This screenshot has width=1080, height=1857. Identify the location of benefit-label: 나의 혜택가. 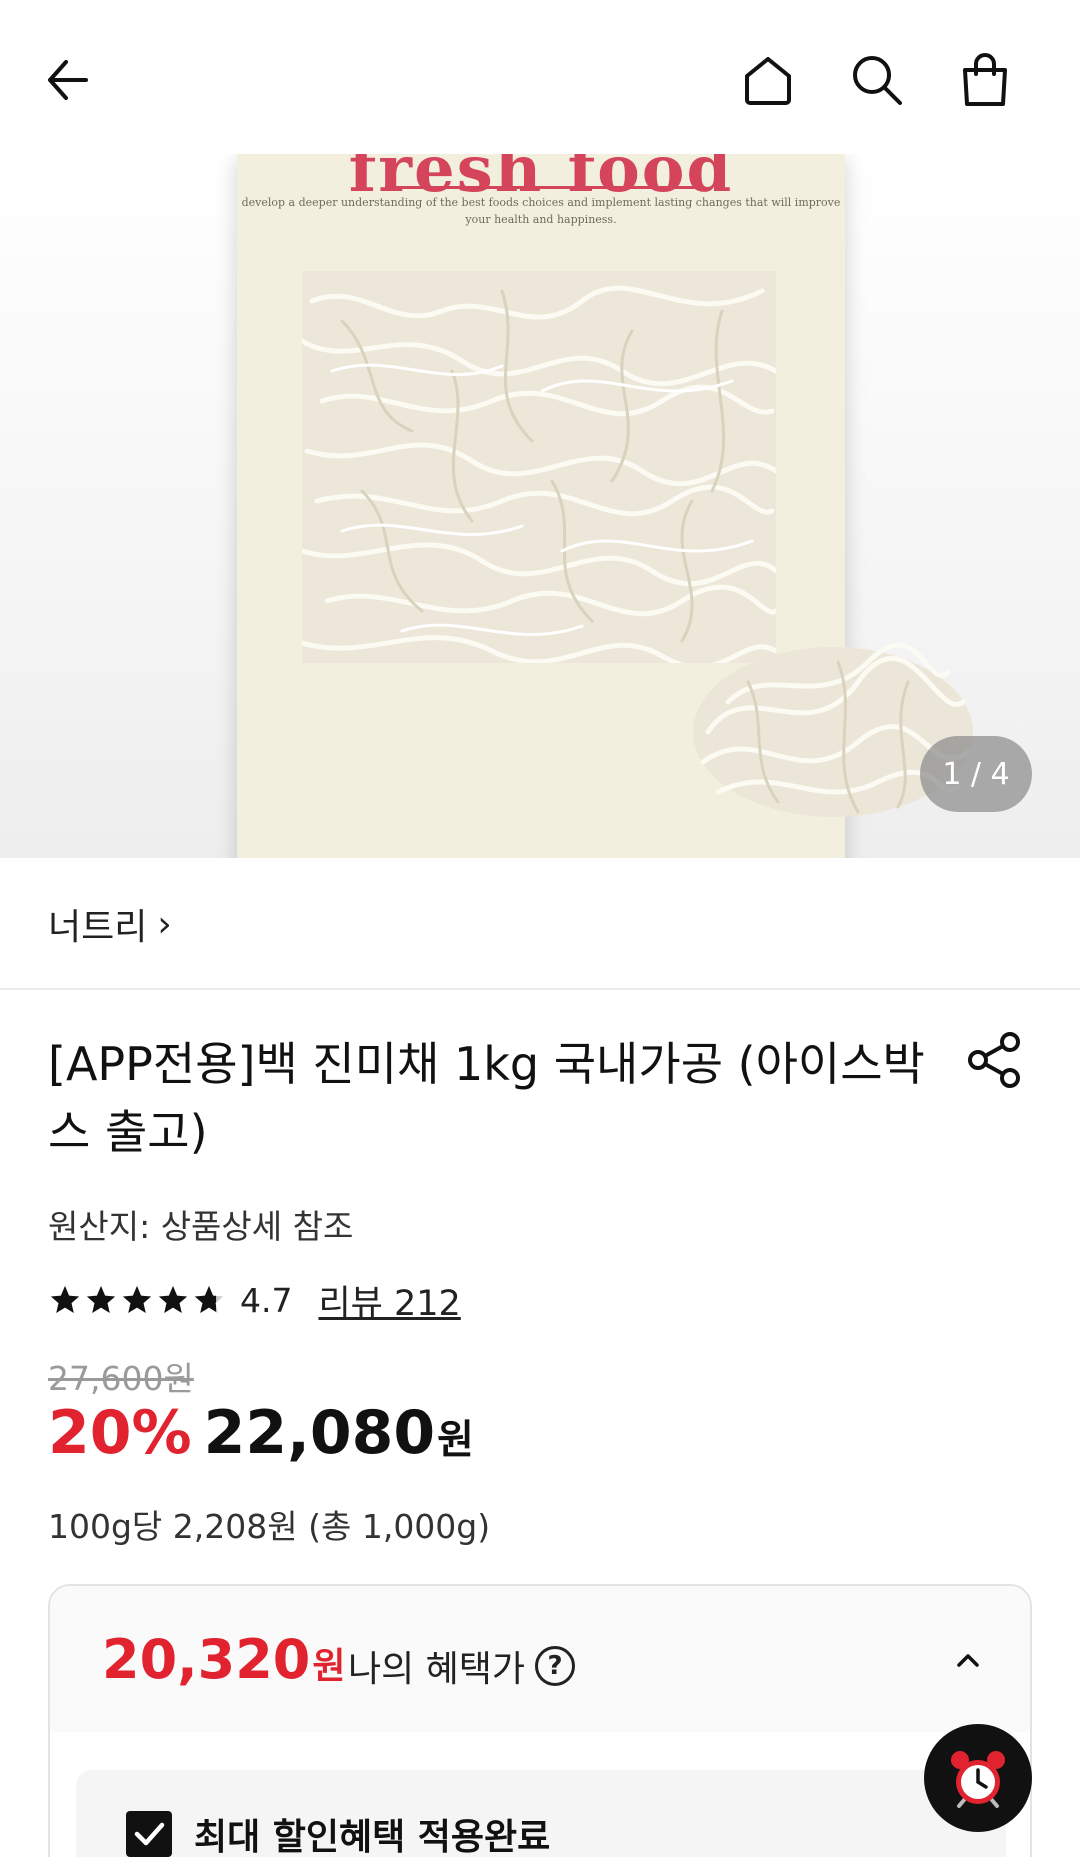
(437, 1669).